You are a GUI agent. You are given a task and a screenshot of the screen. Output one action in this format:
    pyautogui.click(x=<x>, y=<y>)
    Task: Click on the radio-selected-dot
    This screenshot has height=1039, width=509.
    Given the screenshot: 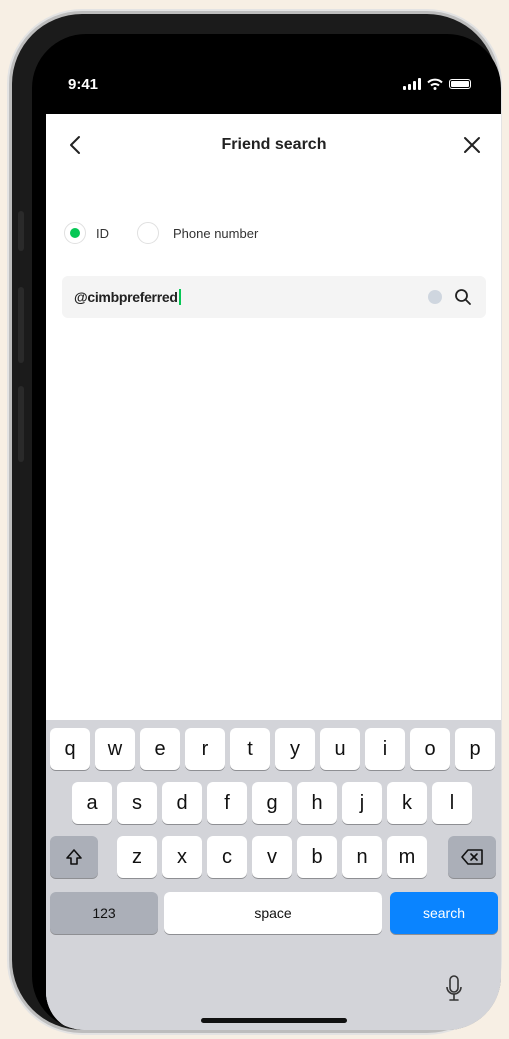 What is the action you would take?
    pyautogui.click(x=75, y=233)
    